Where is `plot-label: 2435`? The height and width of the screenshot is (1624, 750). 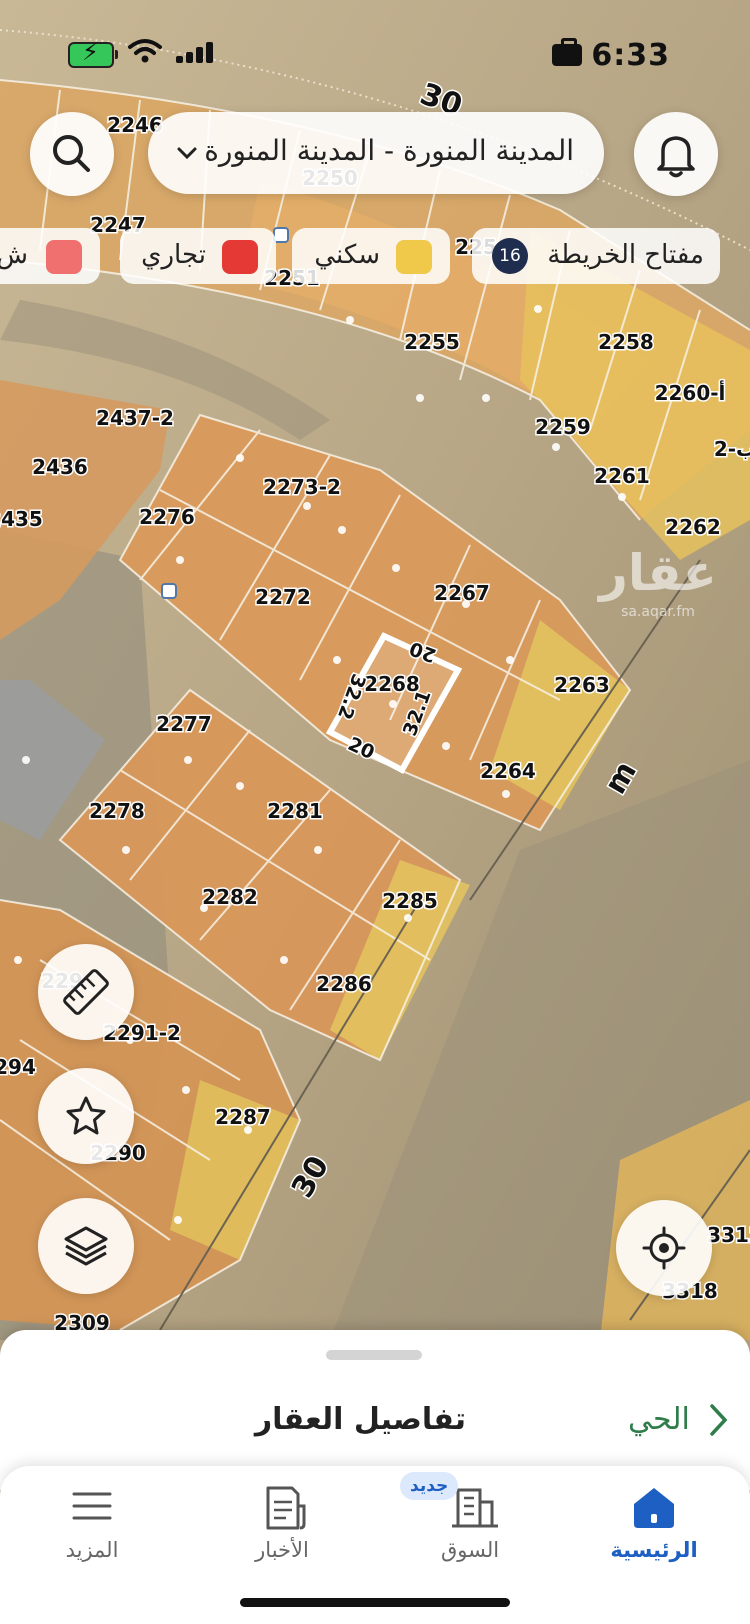
plot-label: 2435 is located at coordinates (21, 519).